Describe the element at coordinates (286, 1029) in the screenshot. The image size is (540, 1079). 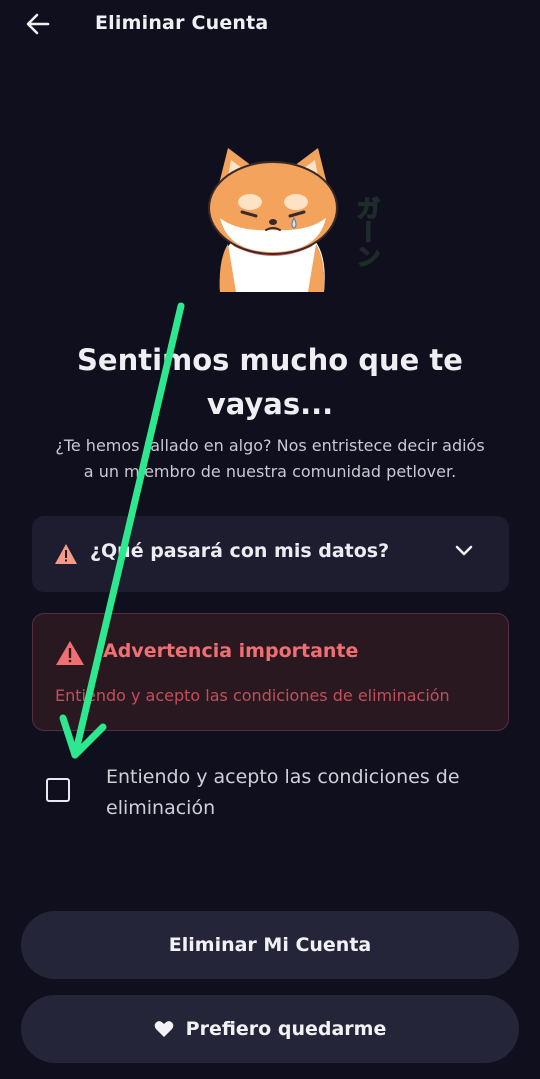
I see `stay-label: Prefiero quedarme` at that location.